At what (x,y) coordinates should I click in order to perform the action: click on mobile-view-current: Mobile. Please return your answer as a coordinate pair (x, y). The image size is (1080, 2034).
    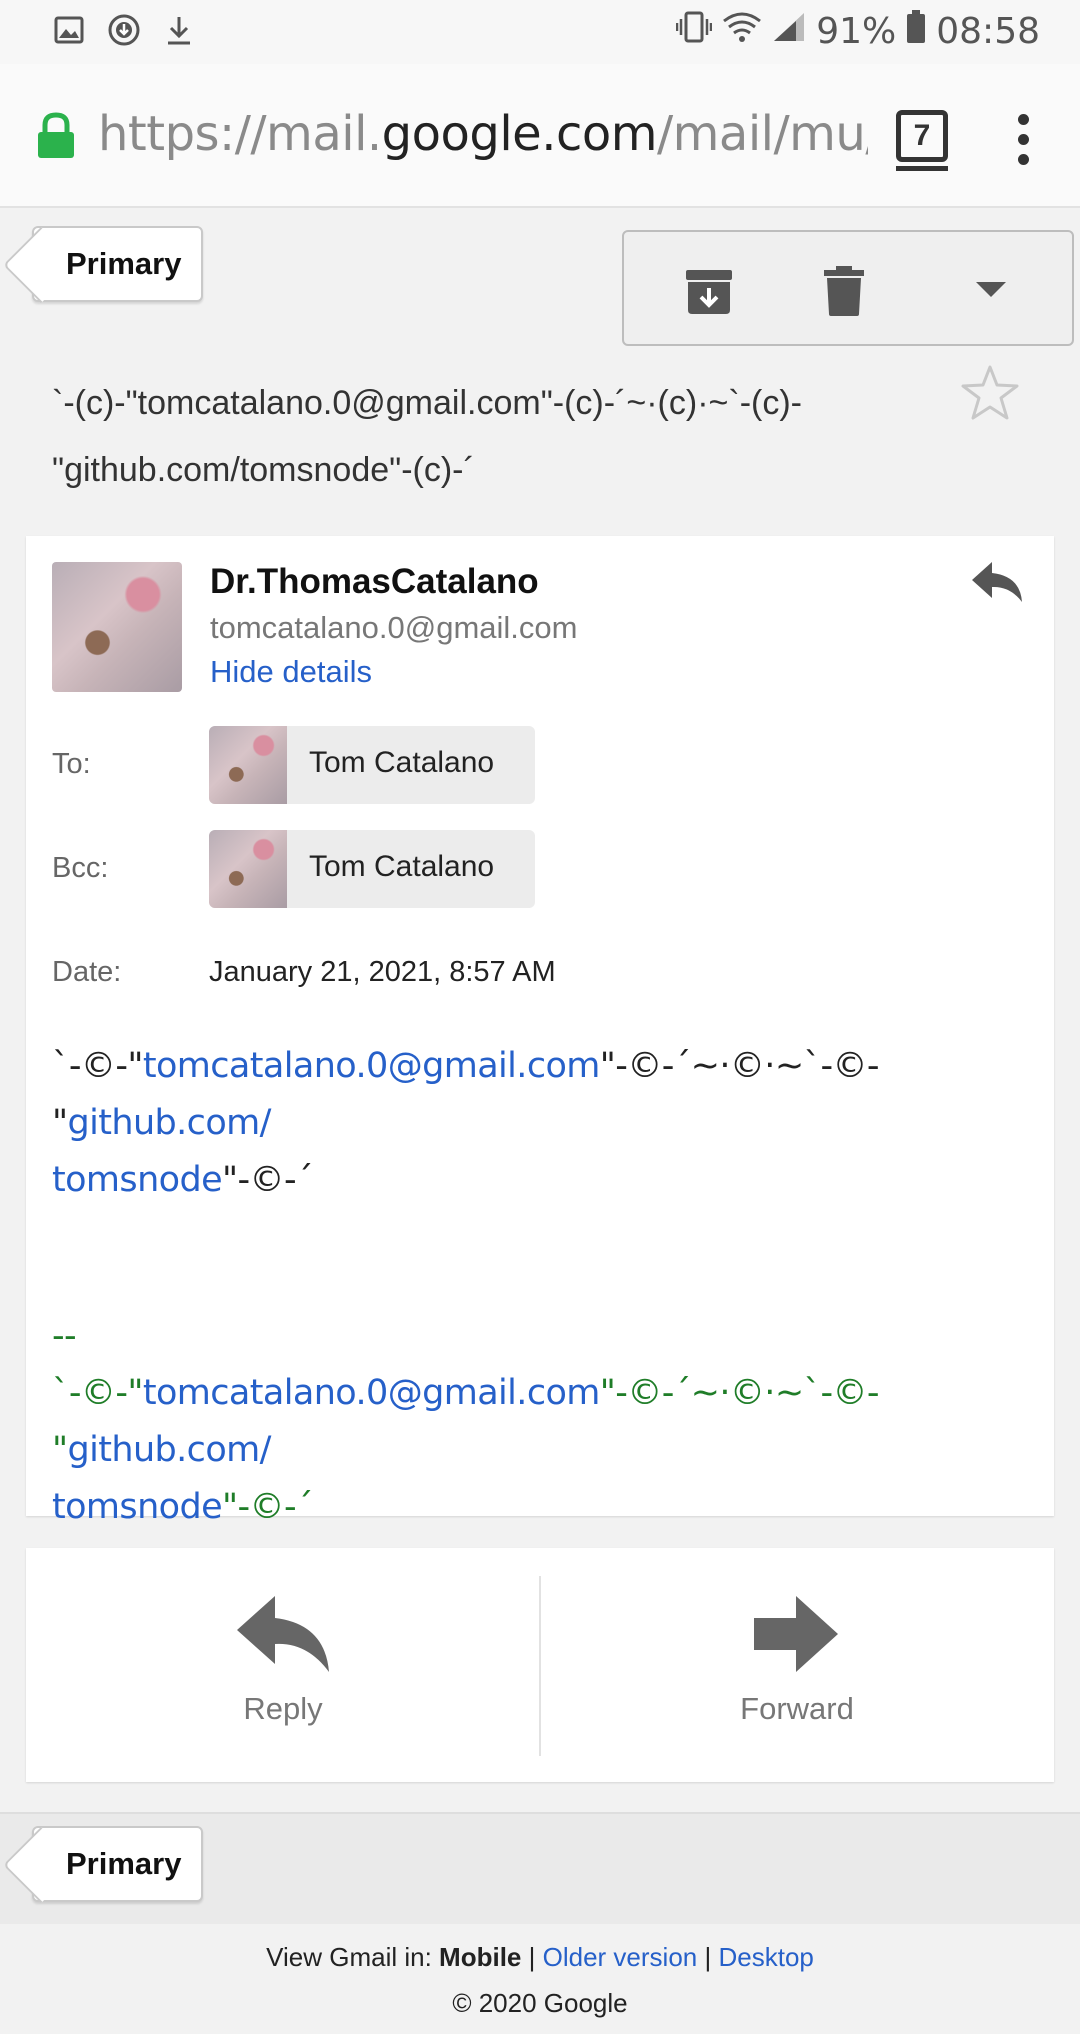
    Looking at the image, I should click on (480, 1957).